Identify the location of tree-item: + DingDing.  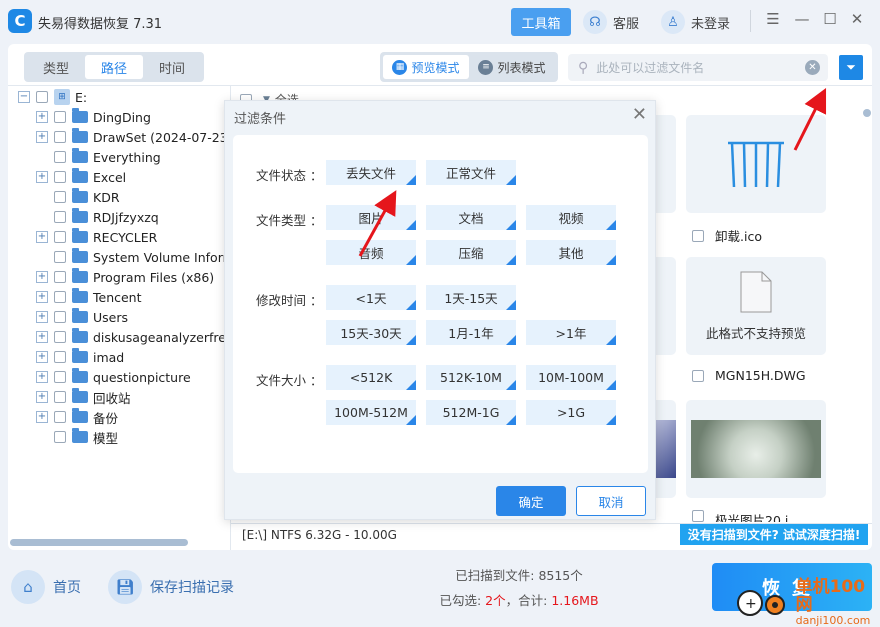
(132, 117).